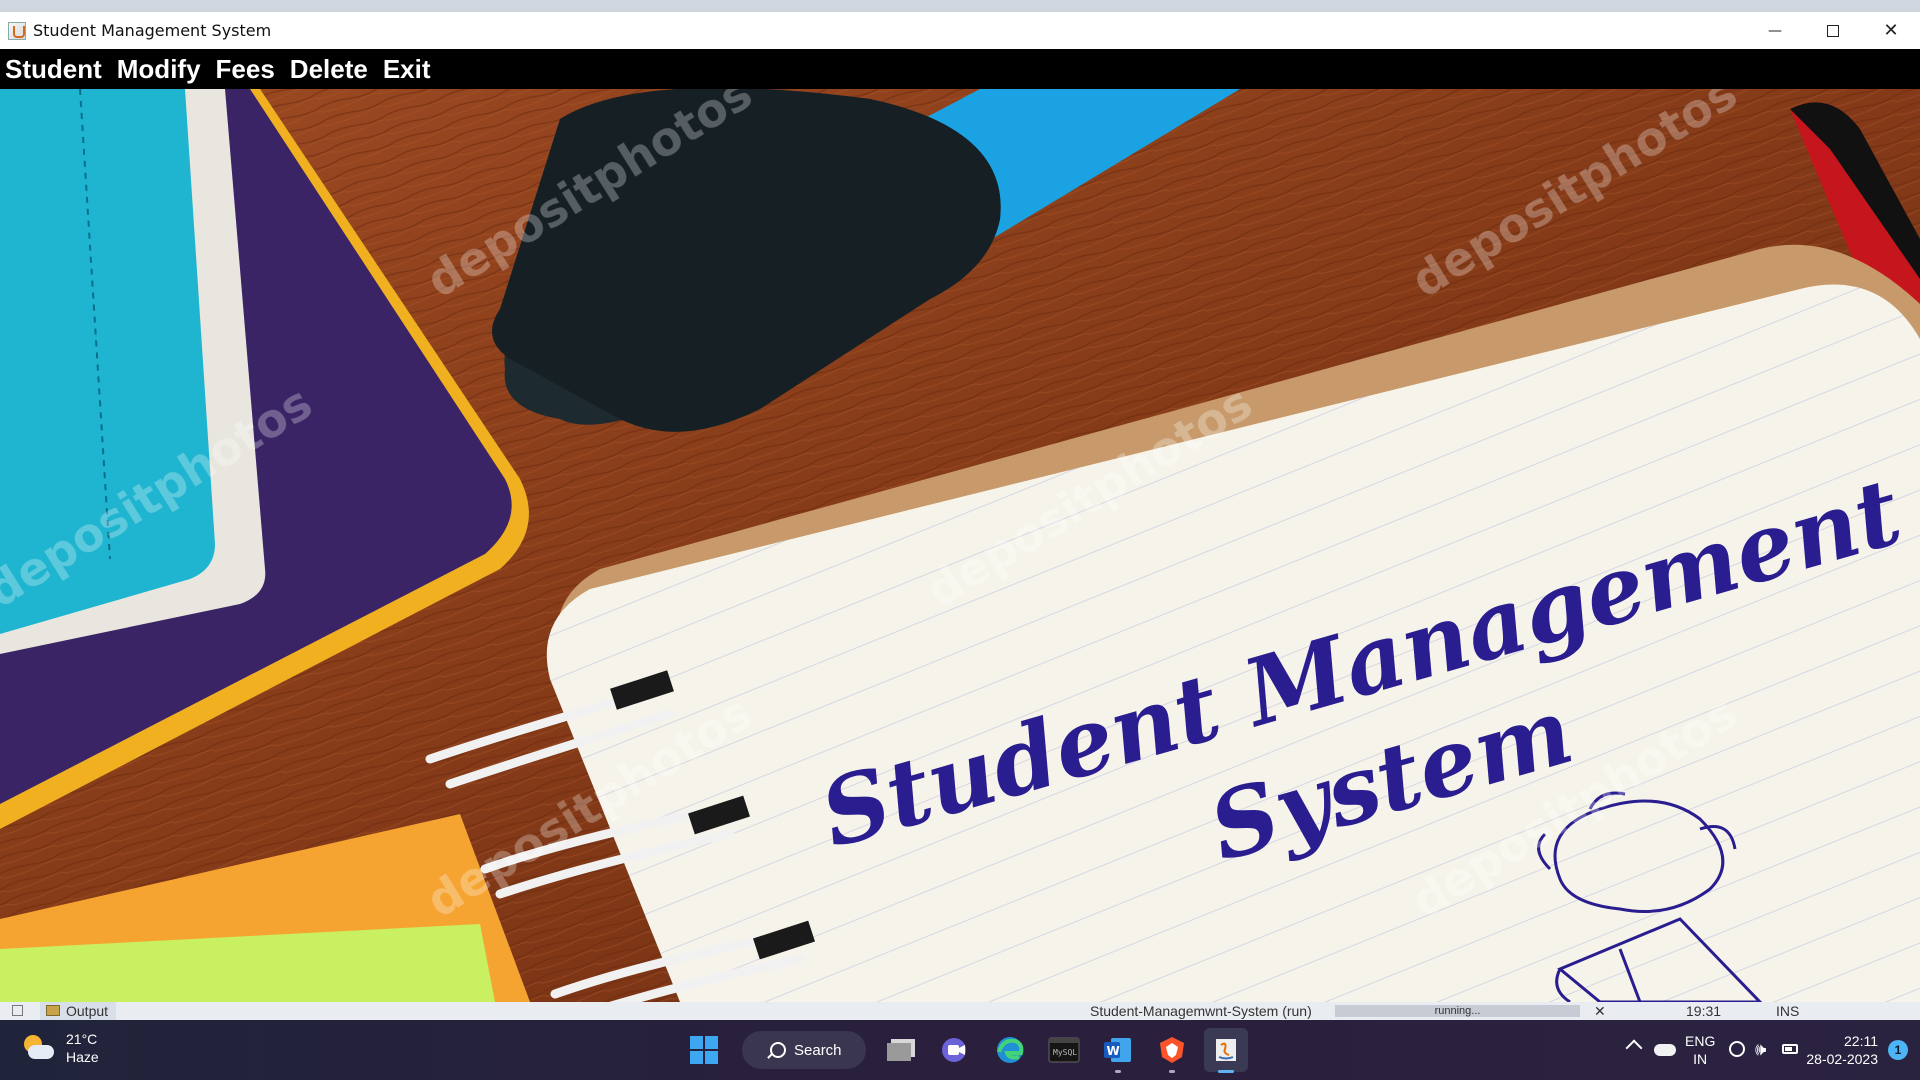 This screenshot has width=1920, height=1080. What do you see at coordinates (1665, 1050) in the screenshot?
I see `onedrive-icon` at bounding box center [1665, 1050].